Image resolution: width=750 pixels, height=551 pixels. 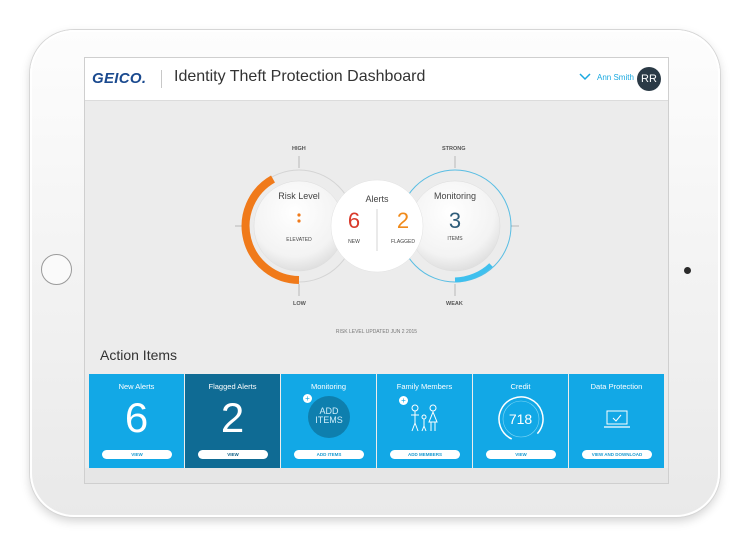 What do you see at coordinates (520, 386) in the screenshot?
I see `tile-label: Credit` at bounding box center [520, 386].